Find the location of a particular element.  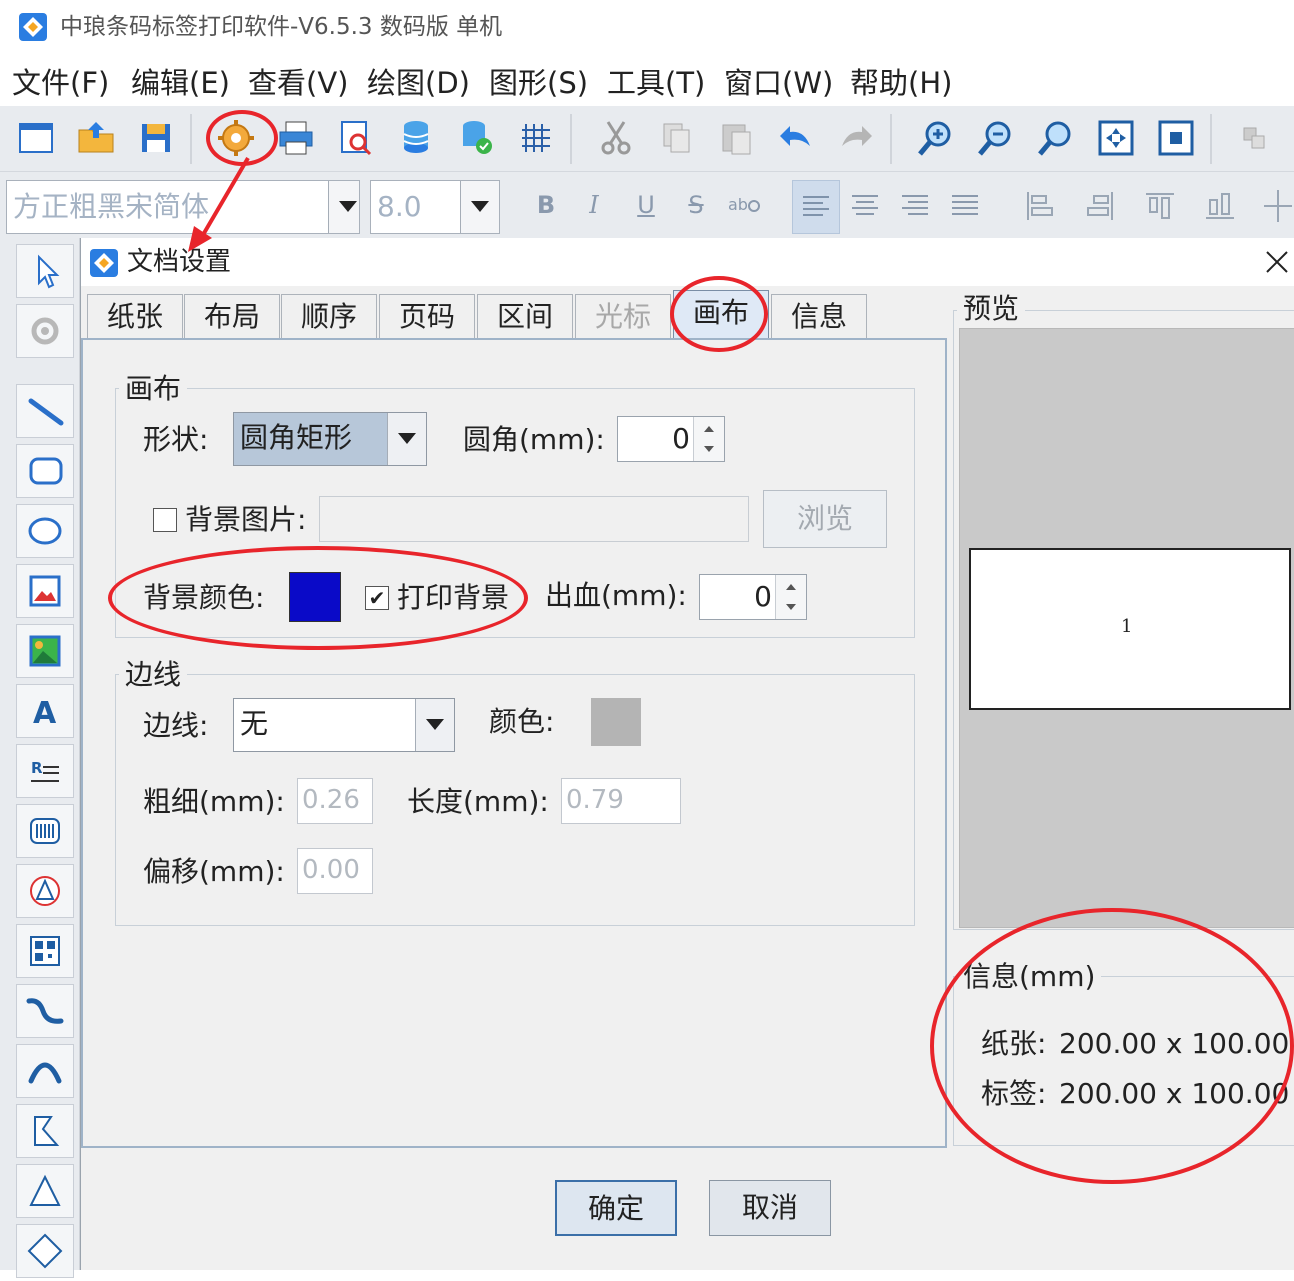

tab-cursor: 光标 is located at coordinates (623, 316).